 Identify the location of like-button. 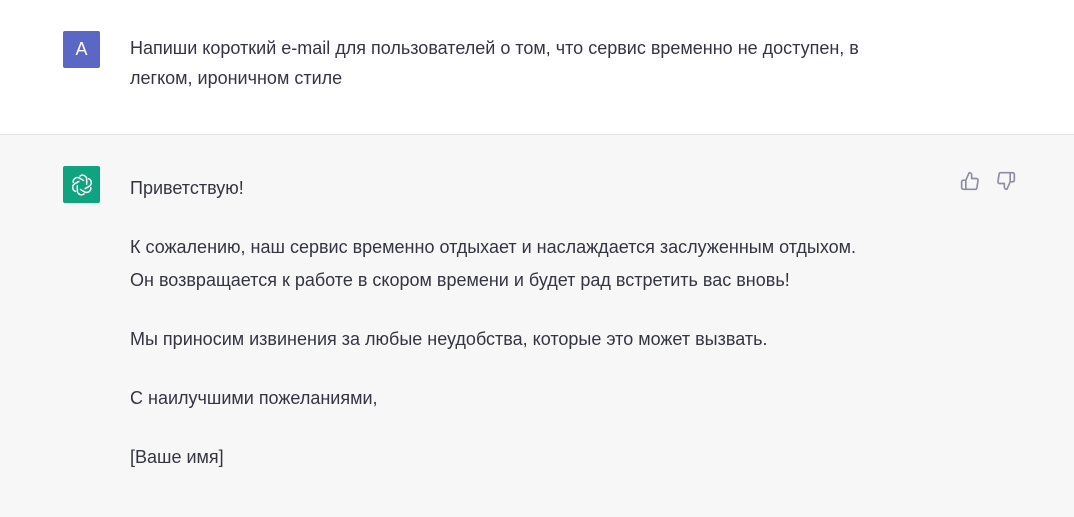
(970, 181).